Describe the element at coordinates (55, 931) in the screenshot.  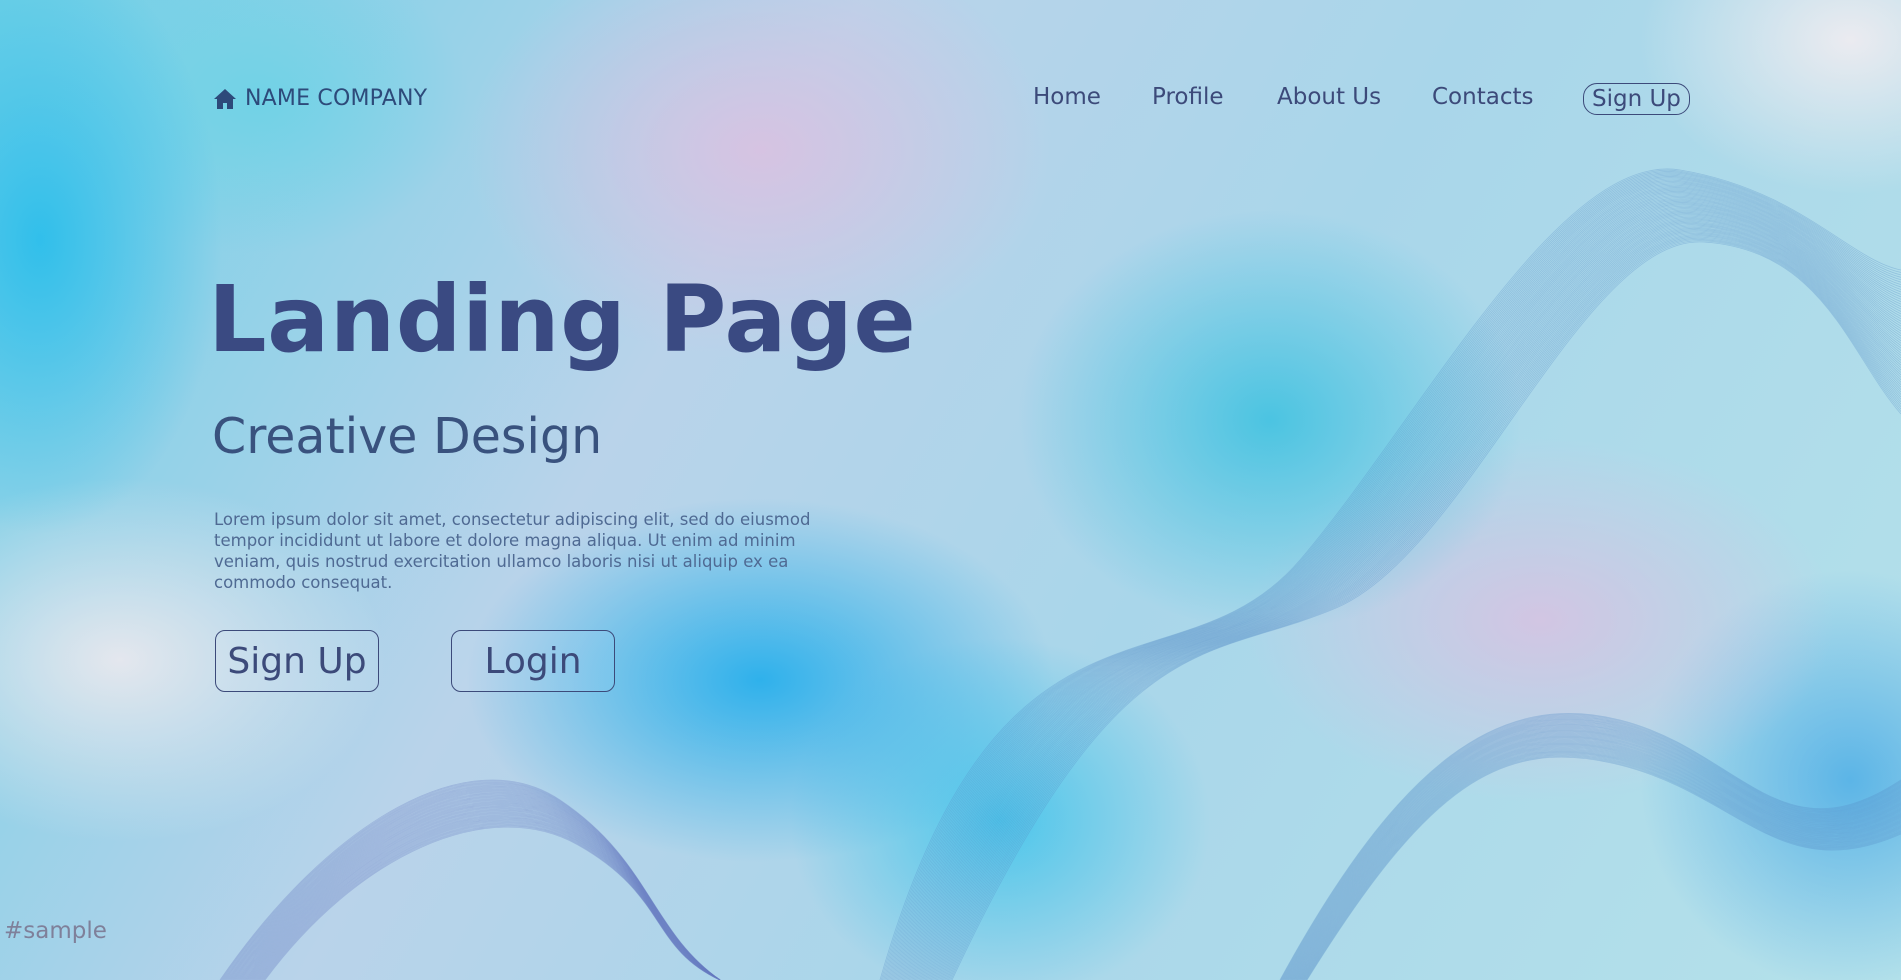
I see `watermark-text: #sample` at that location.